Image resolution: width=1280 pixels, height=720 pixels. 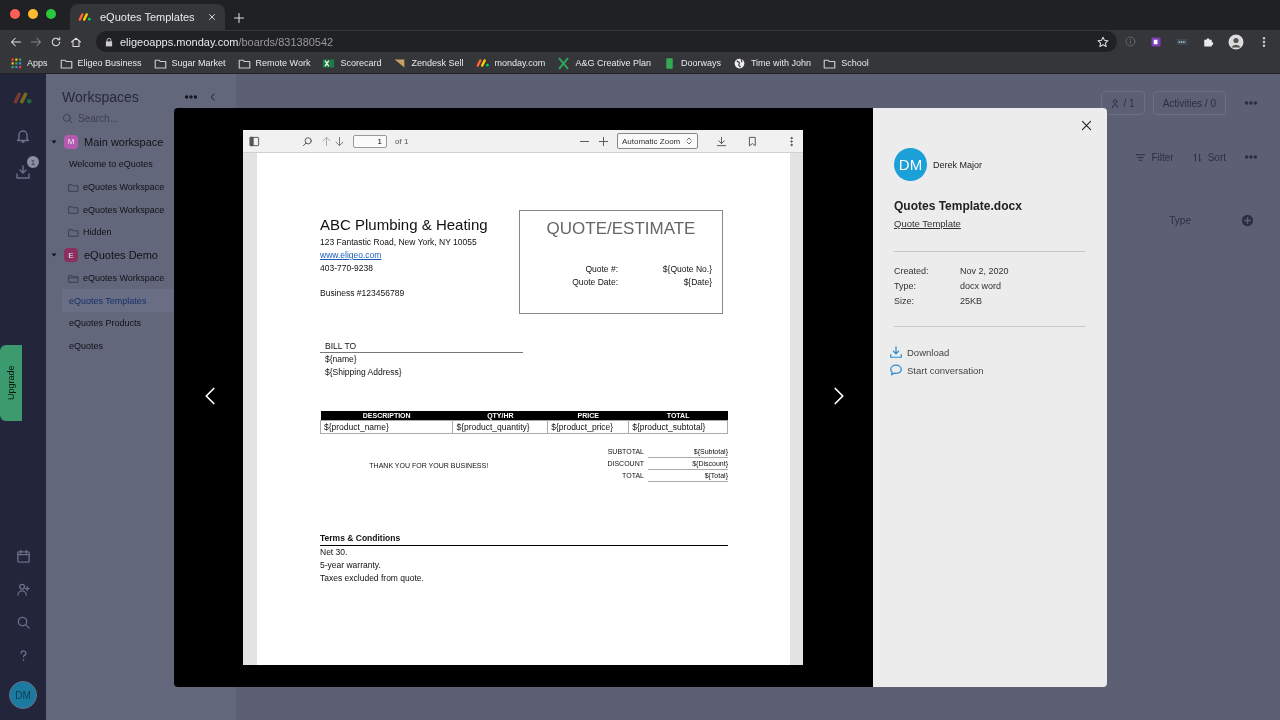 What do you see at coordinates (71, 255) in the screenshot?
I see `workspace-badge: E` at bounding box center [71, 255].